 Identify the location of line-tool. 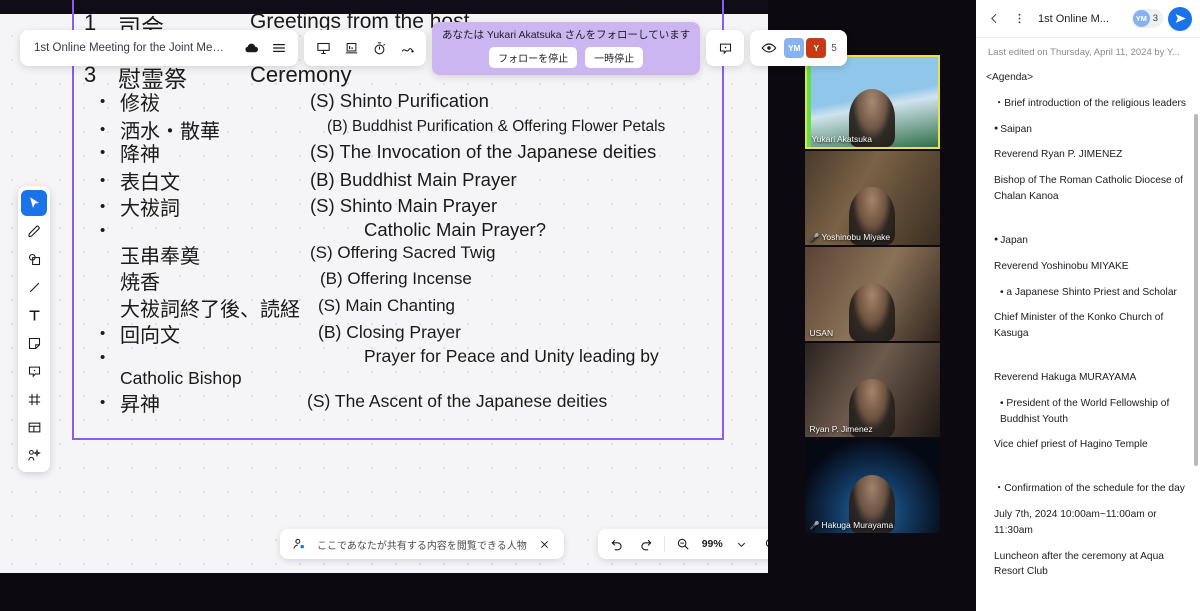
(34, 287).